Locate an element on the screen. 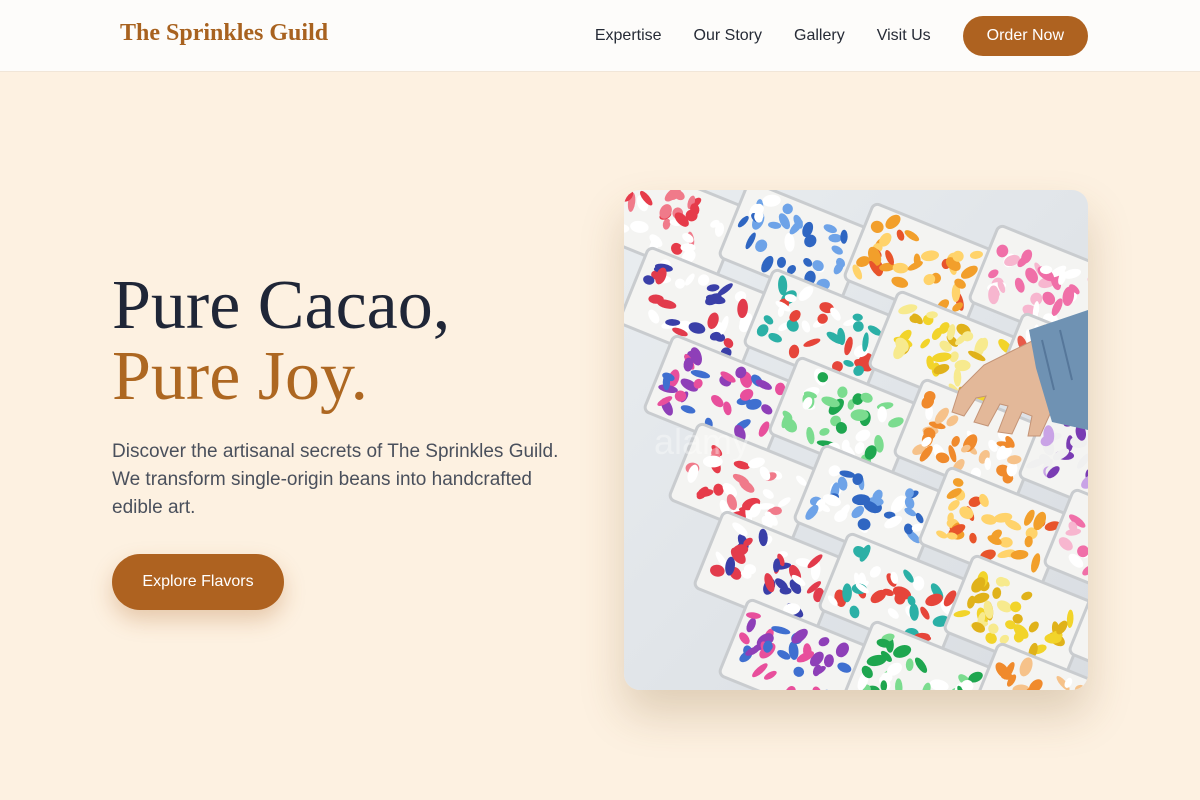 This screenshot has height=800, width=1200. explore-flavors-button: Explore Flavors is located at coordinates (198, 582).